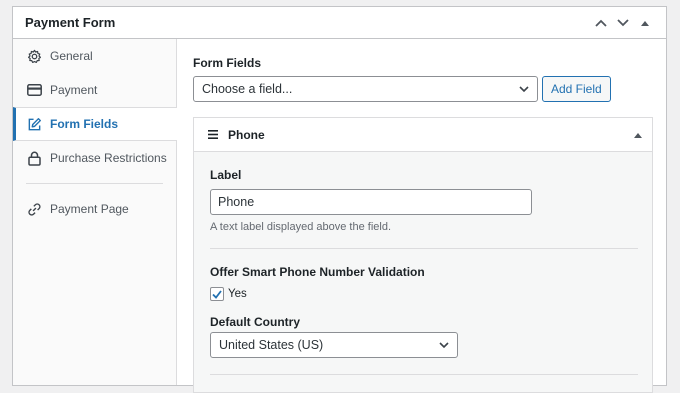 This screenshot has width=680, height=393. Describe the element at coordinates (317, 272) in the screenshot. I see `validation-heading: Offer Smart Phone Number Validation` at that location.